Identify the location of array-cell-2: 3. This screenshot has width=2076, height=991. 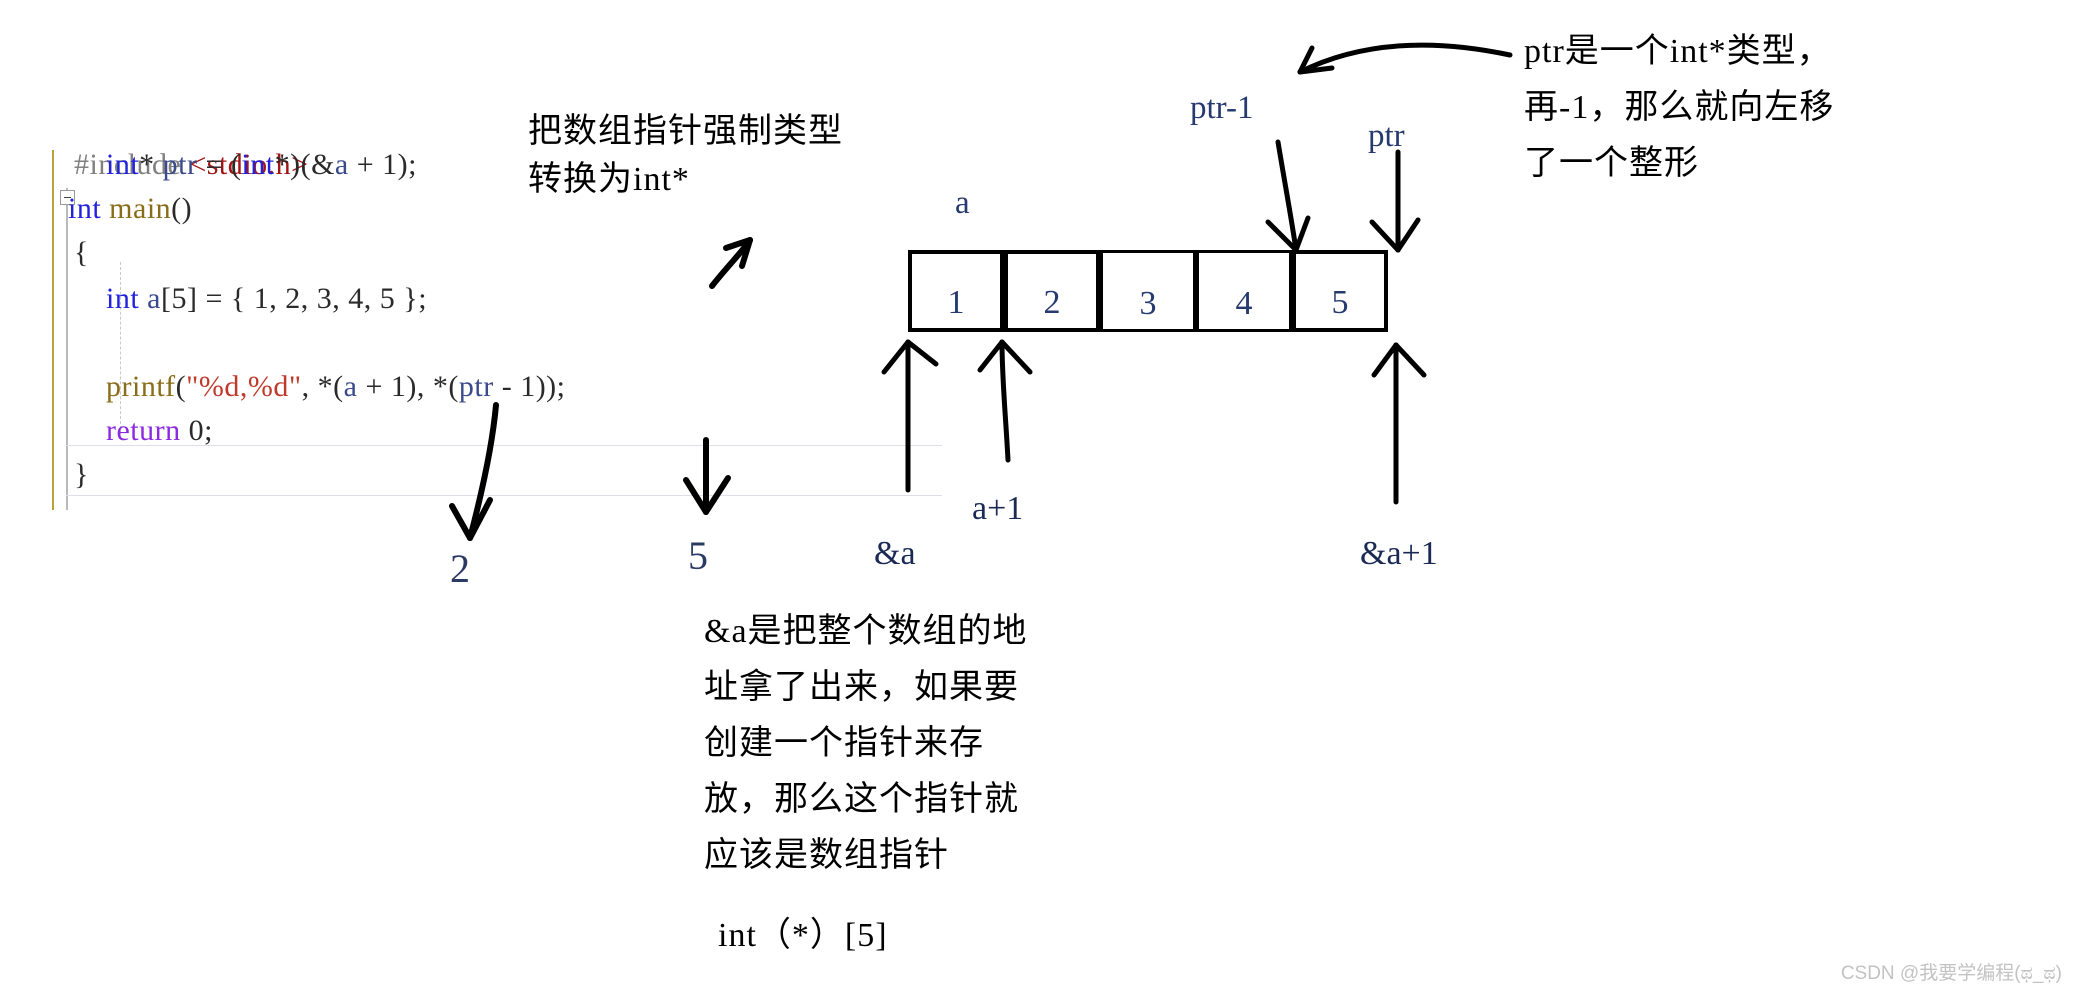
(1148, 291).